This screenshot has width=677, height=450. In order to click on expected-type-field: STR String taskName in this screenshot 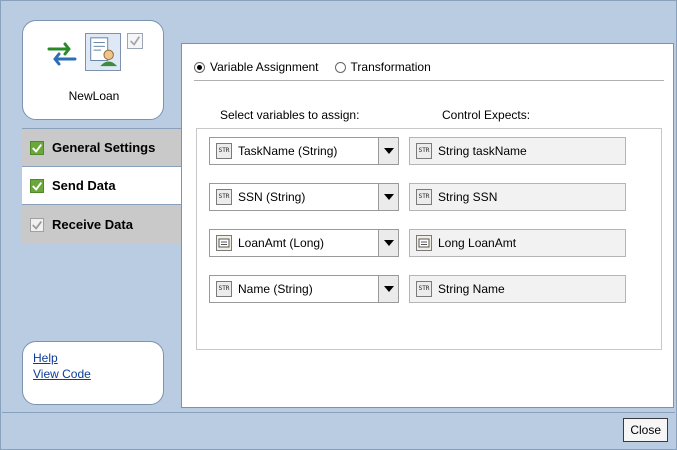, I will do `click(517, 151)`.